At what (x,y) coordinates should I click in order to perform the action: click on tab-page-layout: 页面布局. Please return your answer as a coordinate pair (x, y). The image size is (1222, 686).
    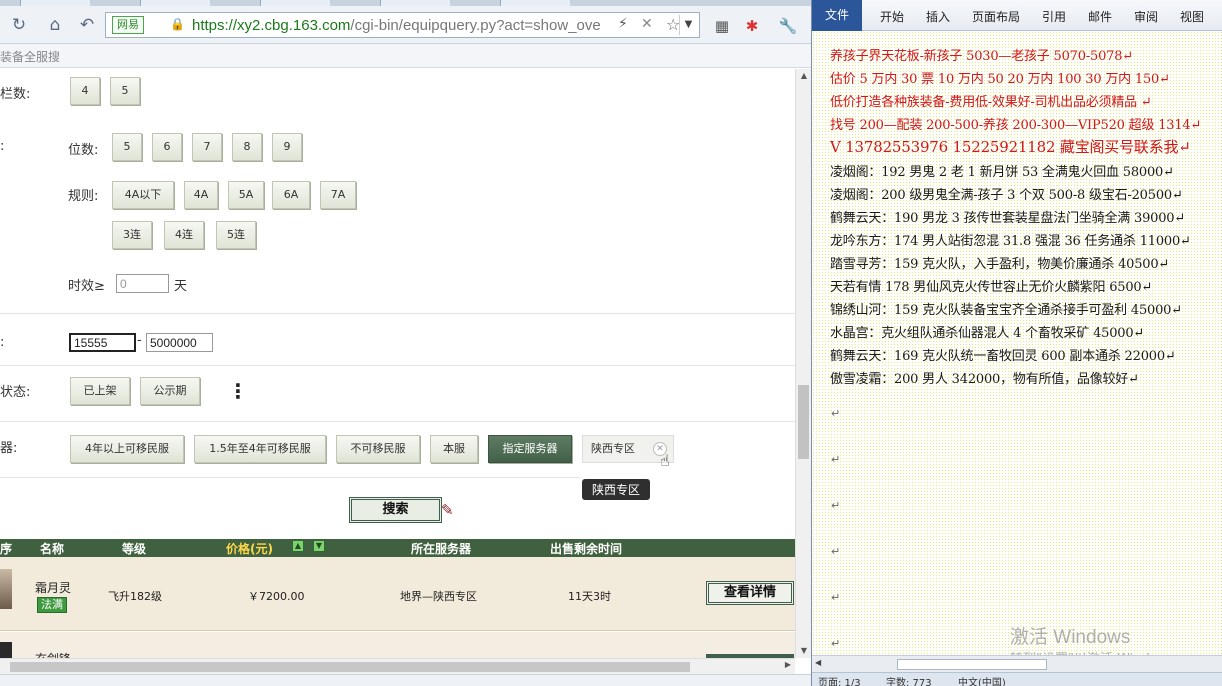
    Looking at the image, I should click on (996, 16).